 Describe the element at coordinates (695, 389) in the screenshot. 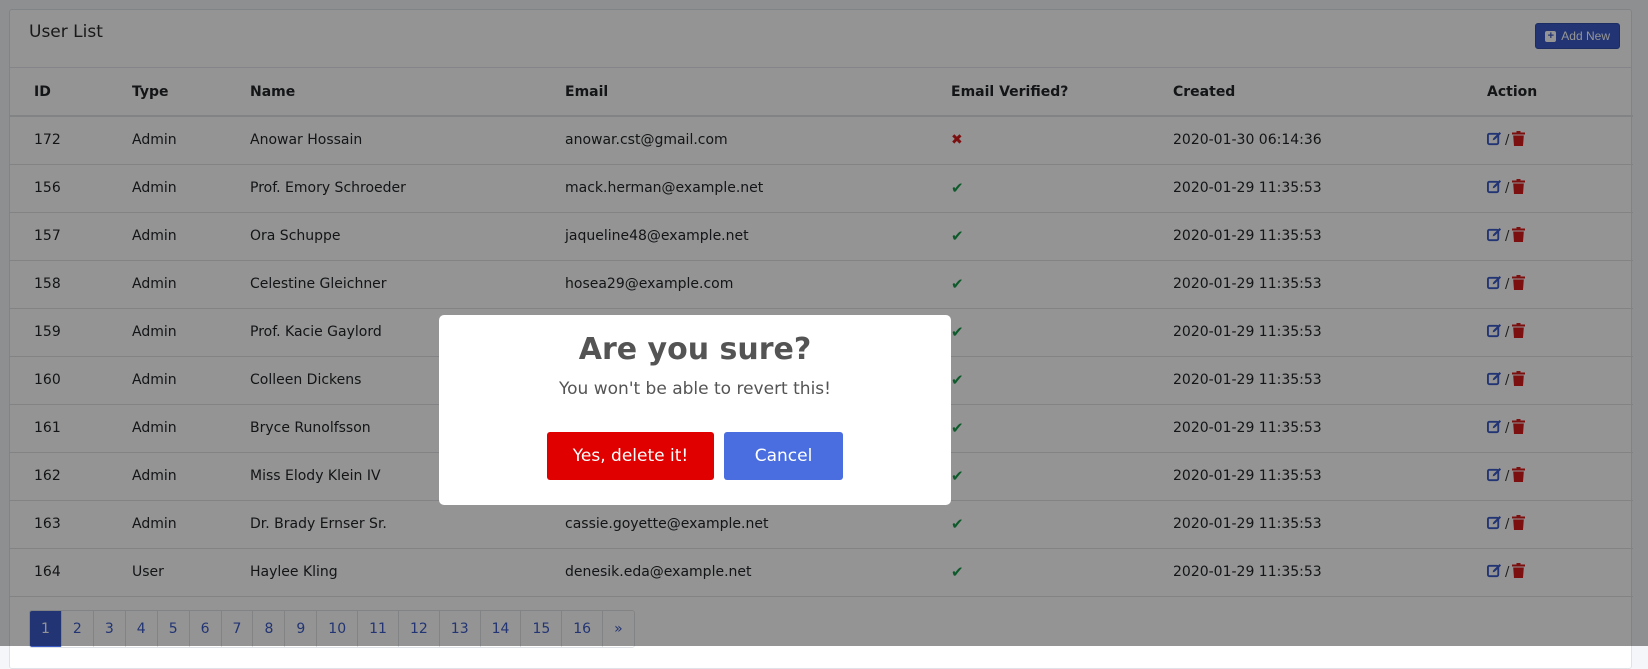

I see `dialog-message: You won't be able to revert this!` at that location.